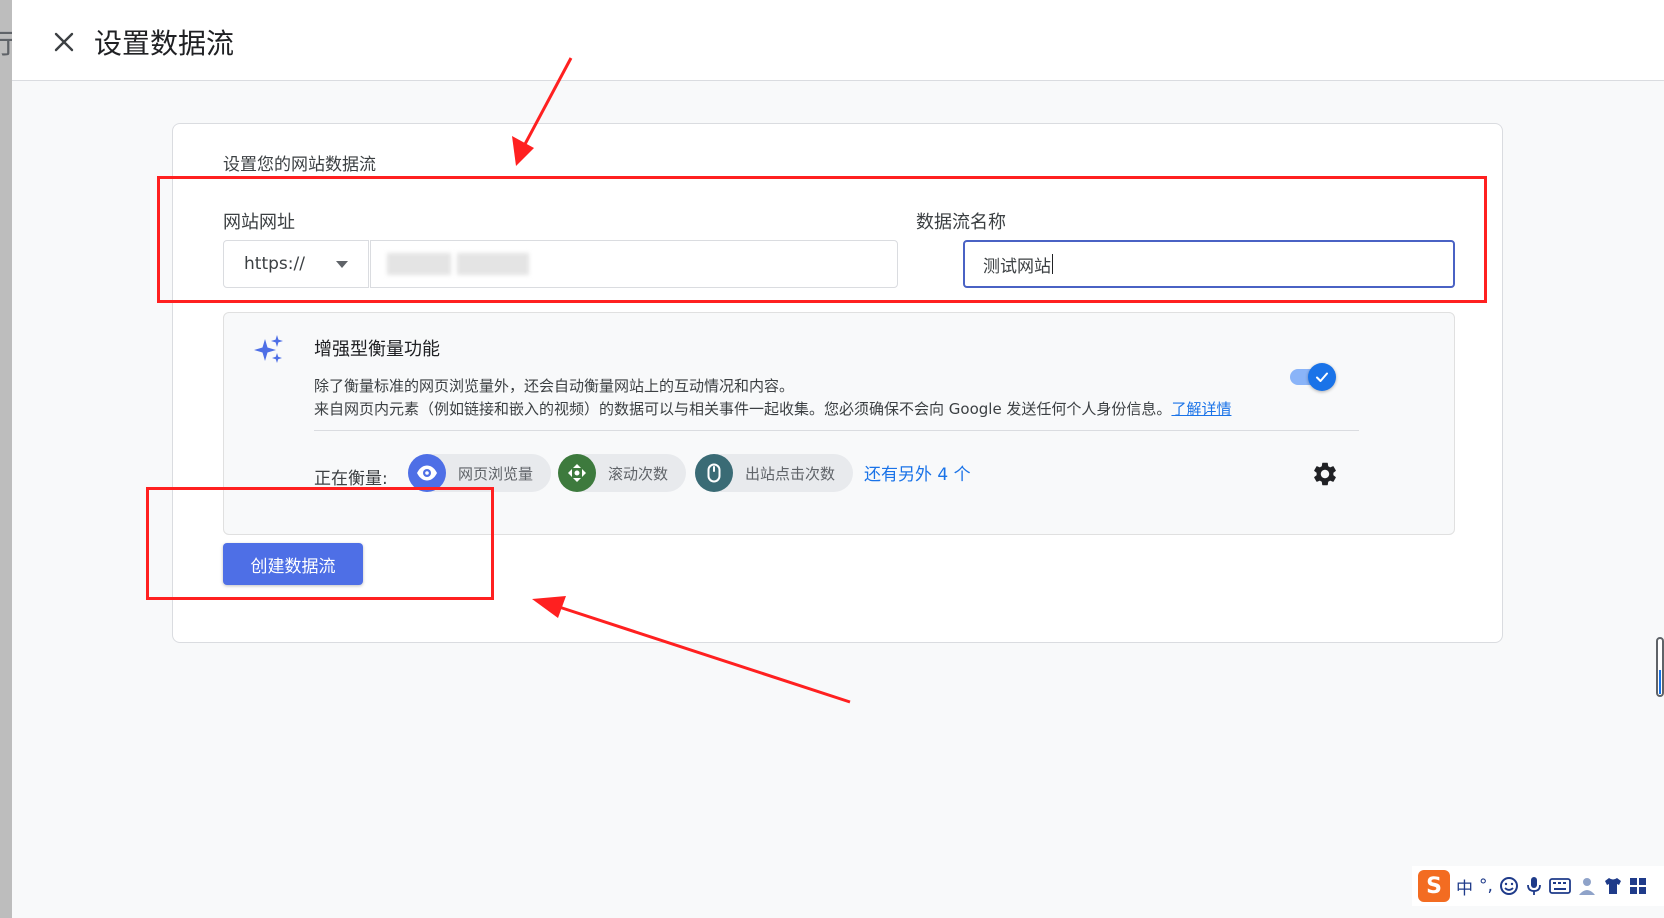  I want to click on keyboard-icon, so click(1560, 886).